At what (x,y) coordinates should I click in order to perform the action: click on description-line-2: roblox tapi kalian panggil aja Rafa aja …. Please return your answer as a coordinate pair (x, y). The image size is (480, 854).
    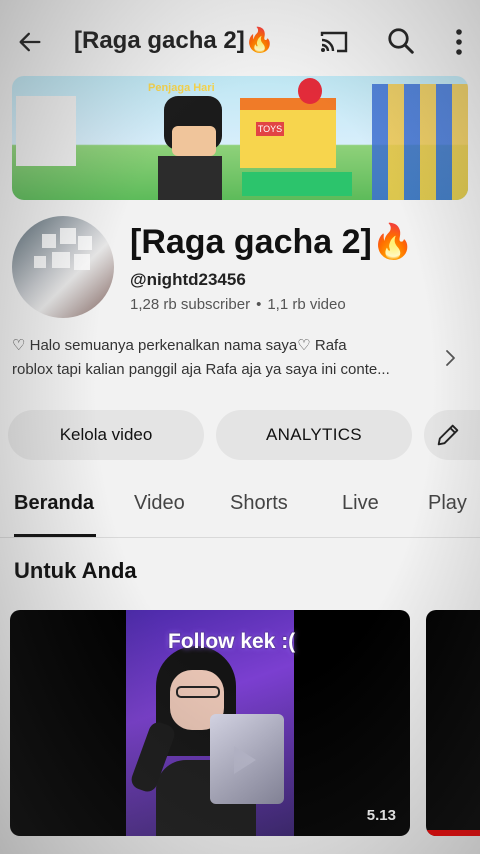
    Looking at the image, I should click on (201, 369).